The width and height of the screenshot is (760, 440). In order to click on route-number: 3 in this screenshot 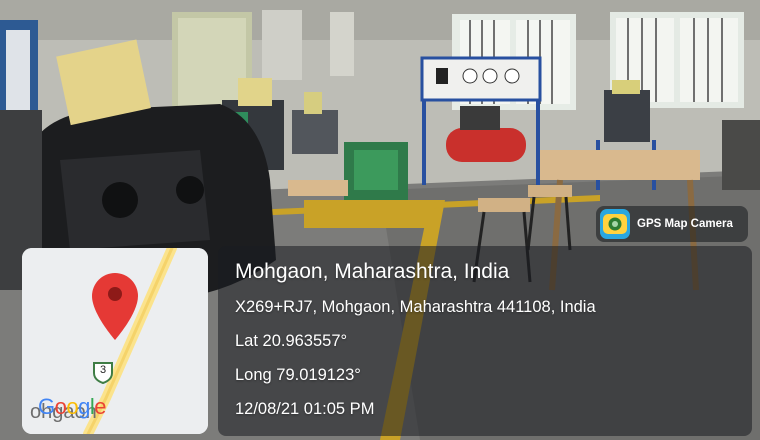, I will do `click(103, 370)`.